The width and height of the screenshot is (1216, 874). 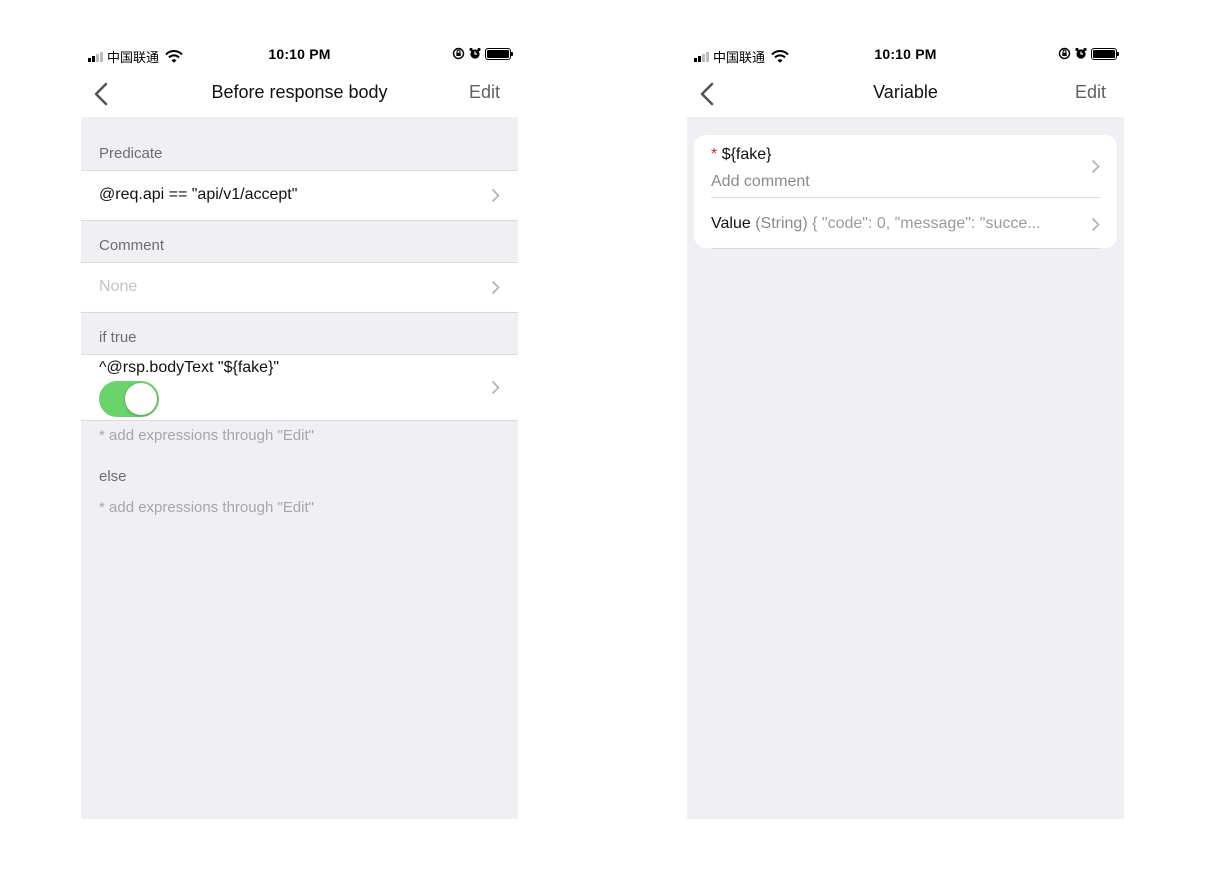 What do you see at coordinates (132, 245) in the screenshot?
I see `comment-header-label: Comment` at bounding box center [132, 245].